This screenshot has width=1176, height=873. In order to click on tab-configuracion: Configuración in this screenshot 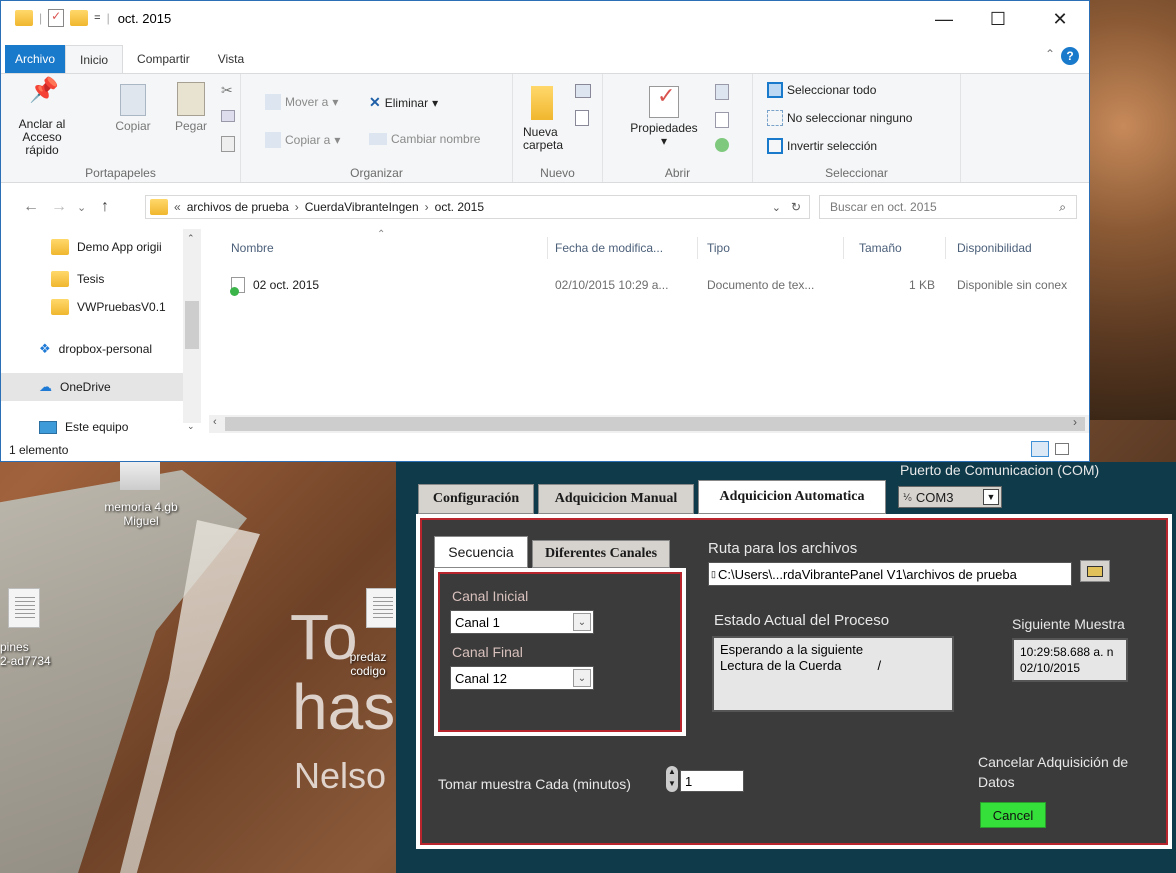, I will do `click(476, 499)`.